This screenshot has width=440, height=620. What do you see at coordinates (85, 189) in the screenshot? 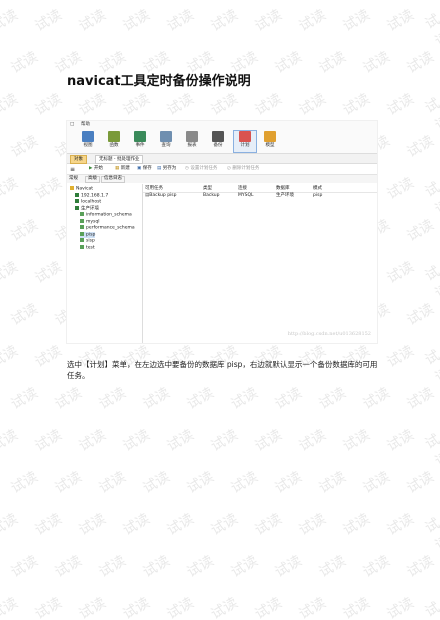
I see `tree-item-label: Navicat` at bounding box center [85, 189].